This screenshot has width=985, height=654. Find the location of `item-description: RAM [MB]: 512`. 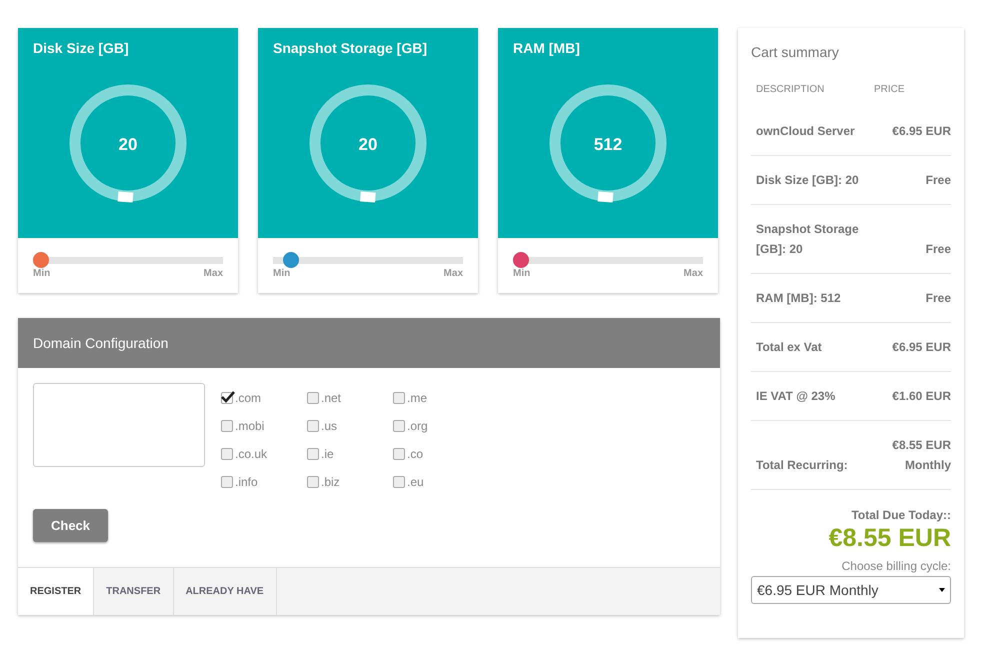

item-description: RAM [MB]: 512 is located at coordinates (798, 298).